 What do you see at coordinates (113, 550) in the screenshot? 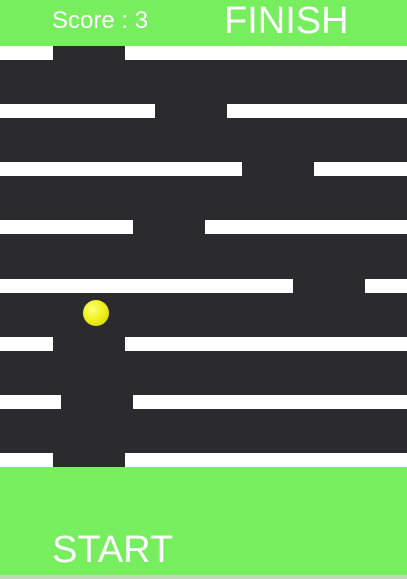
I see `start-label: START` at bounding box center [113, 550].